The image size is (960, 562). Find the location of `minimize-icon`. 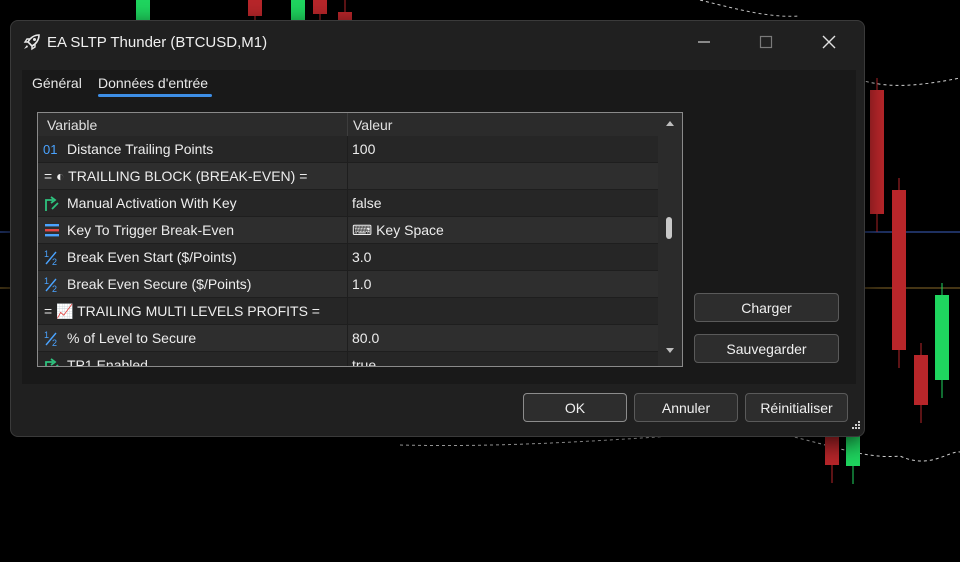

minimize-icon is located at coordinates (704, 42).